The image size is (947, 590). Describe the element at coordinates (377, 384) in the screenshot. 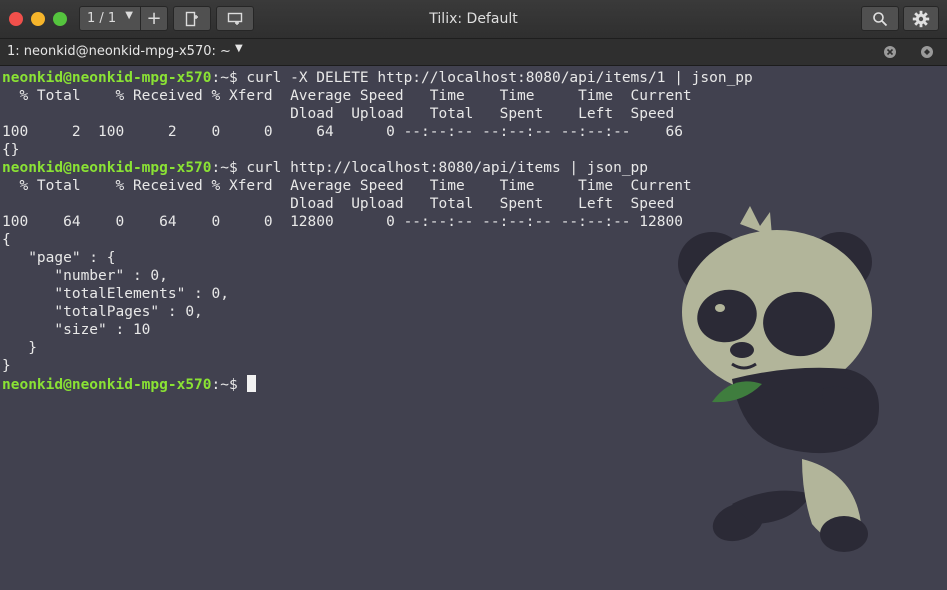

I see `terminal-prompt-line: neonkid@neonkid-mpg-x570:~$` at that location.